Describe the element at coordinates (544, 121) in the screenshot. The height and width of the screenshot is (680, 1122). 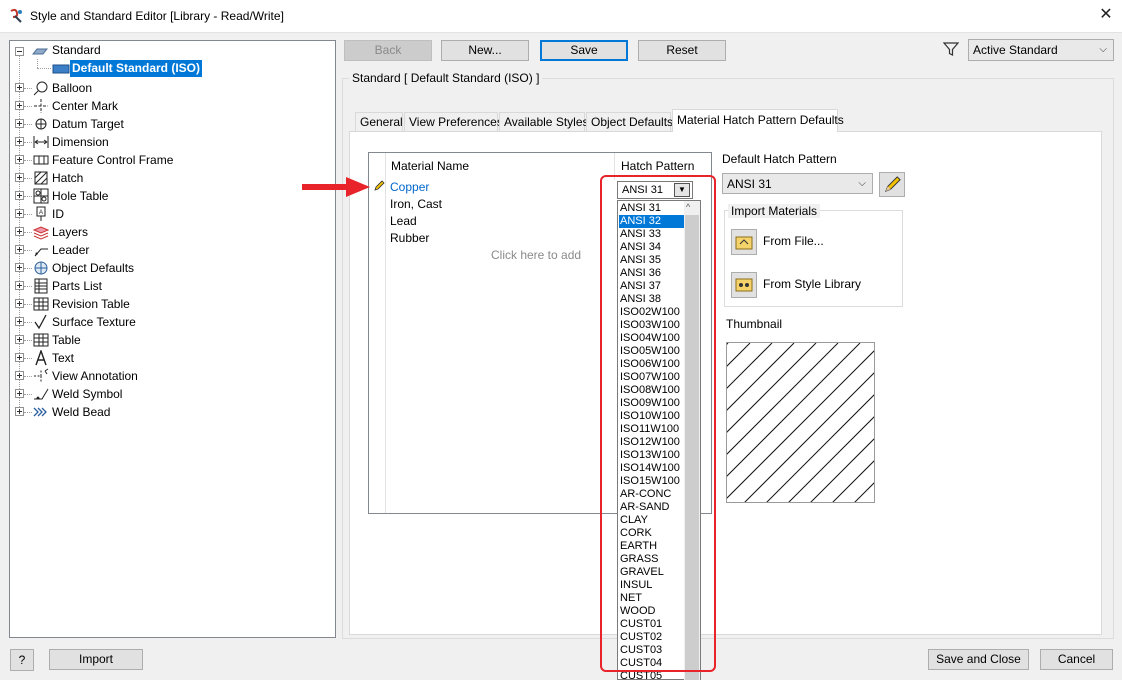
I see `tab-available-styles: Available Styles` at that location.